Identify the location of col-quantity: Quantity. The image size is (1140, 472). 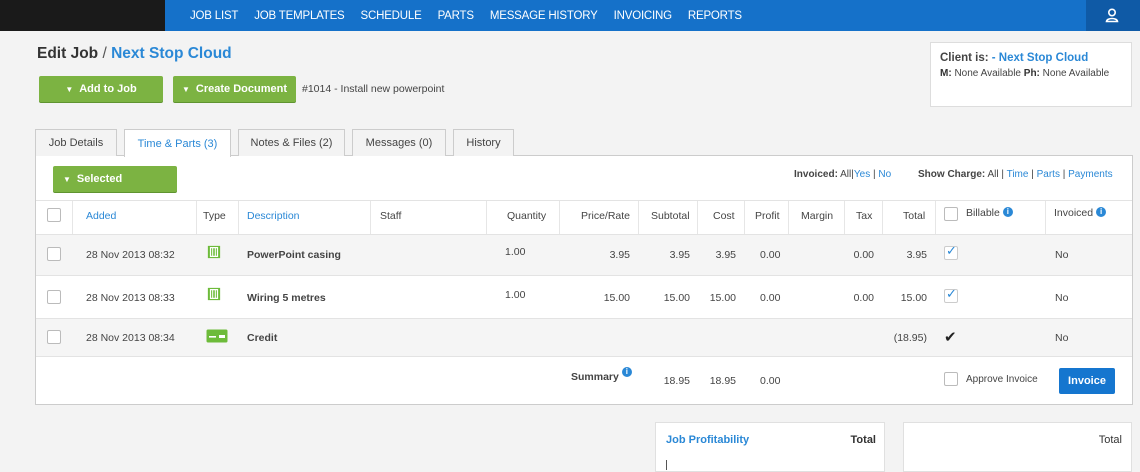
(527, 216).